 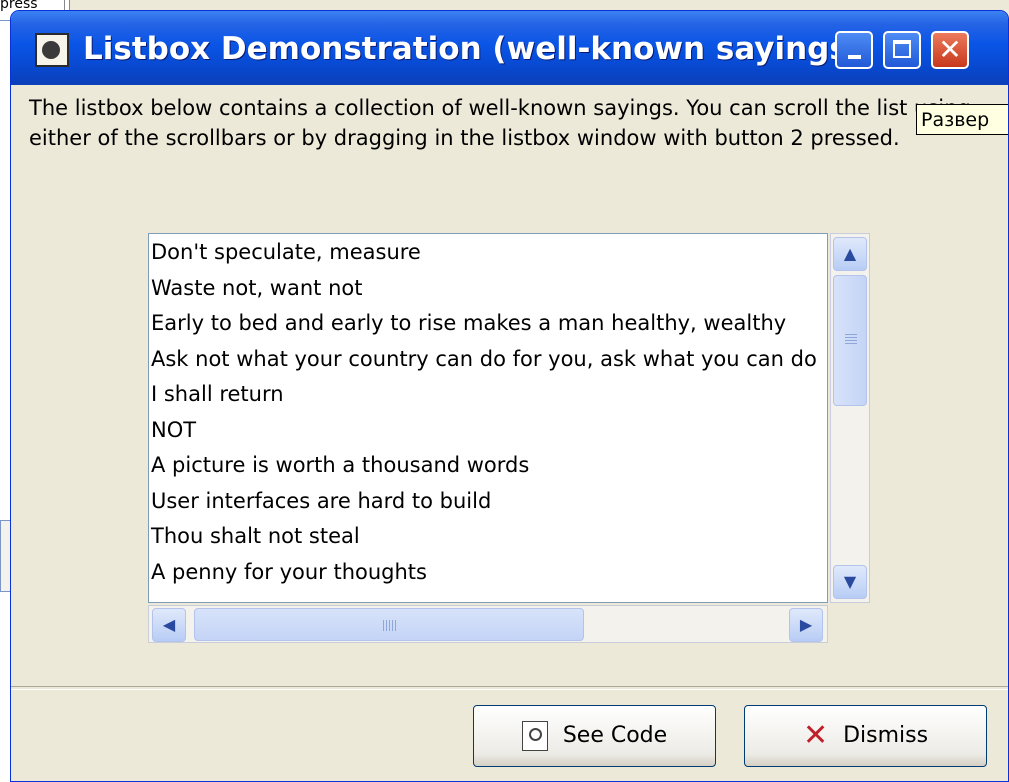 I want to click on scroll-left-button: ◀, so click(x=169, y=625).